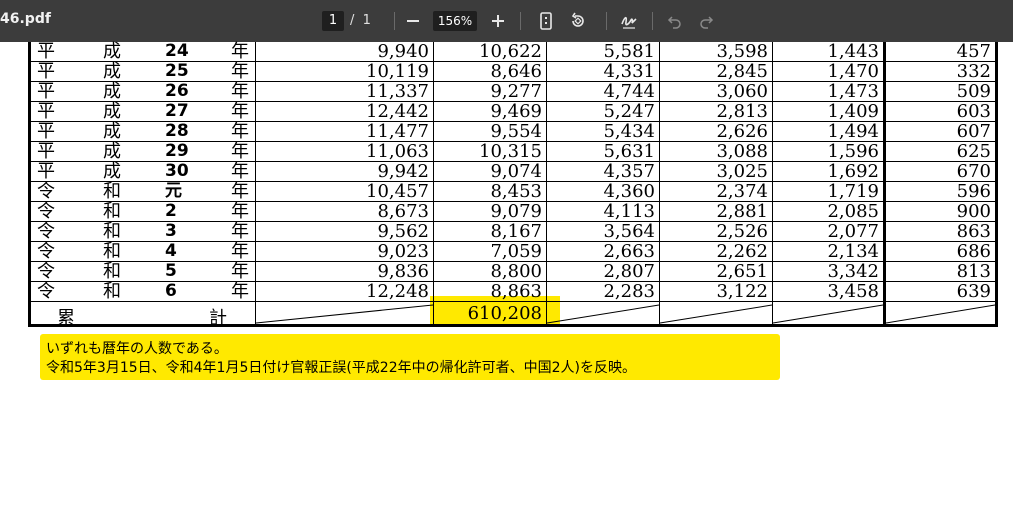  Describe the element at coordinates (145, 231) in the screenshot. I see `era-cell: 令 和 3 年` at that location.